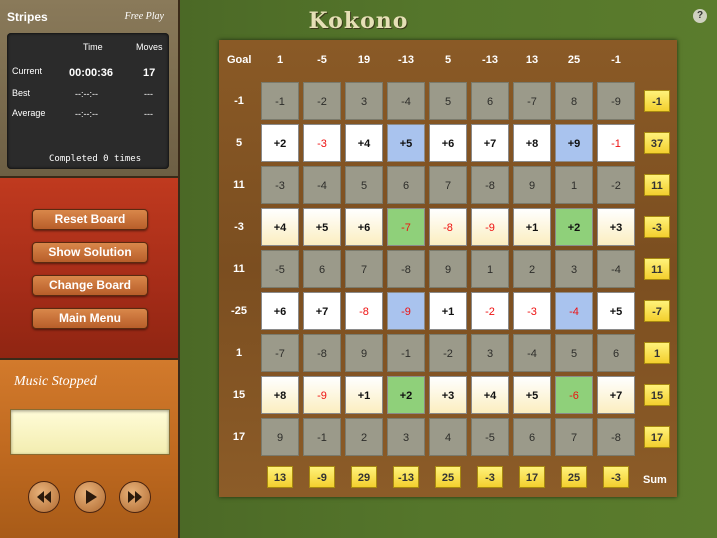  I want to click on rewind-button, so click(44, 497).